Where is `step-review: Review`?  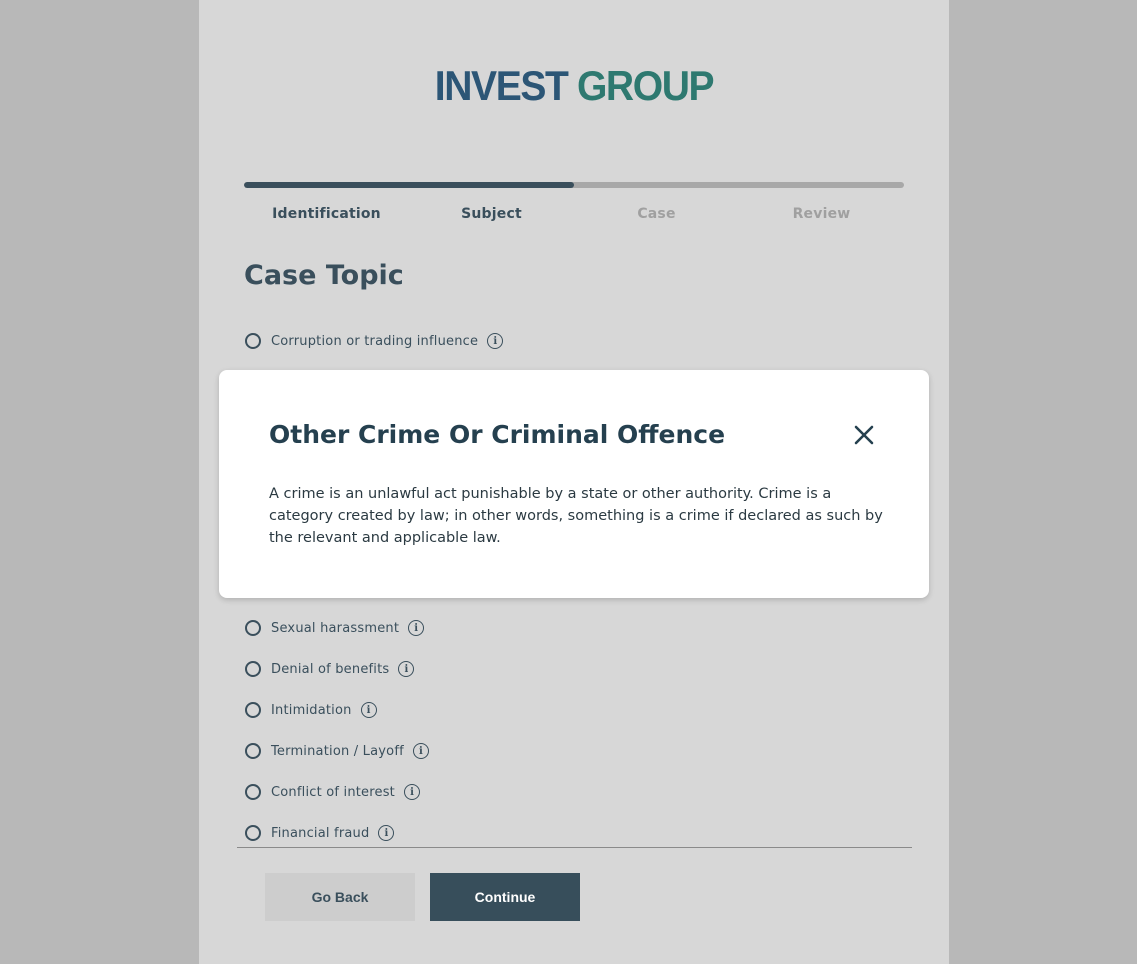 step-review: Review is located at coordinates (821, 214).